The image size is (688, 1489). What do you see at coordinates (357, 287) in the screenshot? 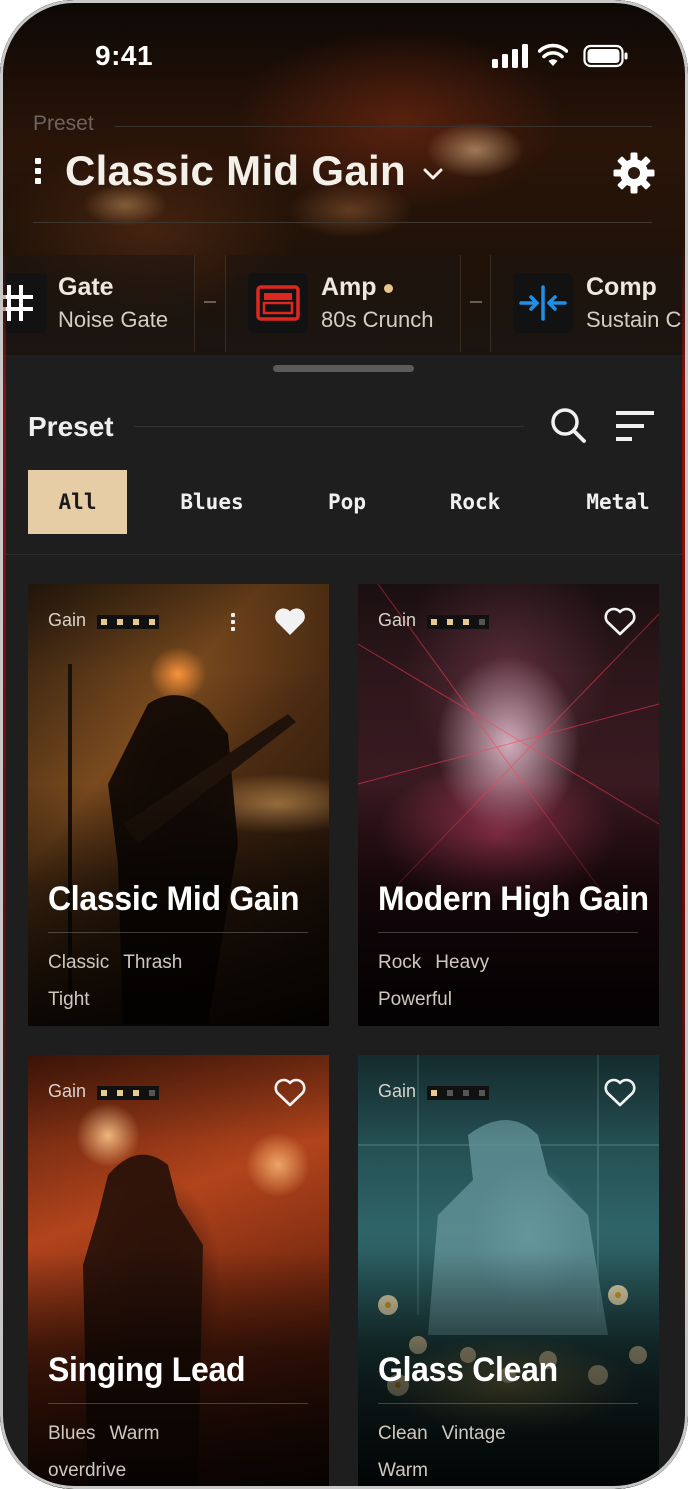
I see `chain-module-name: Amp` at bounding box center [357, 287].